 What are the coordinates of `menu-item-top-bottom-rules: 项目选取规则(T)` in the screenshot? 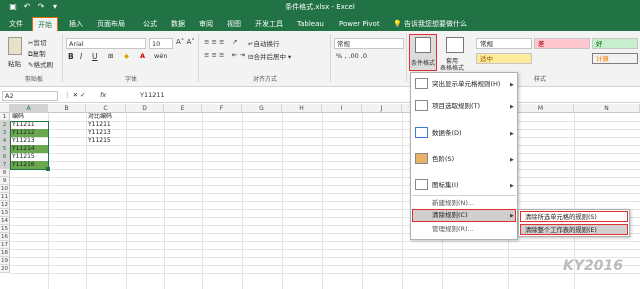 It's located at (464, 106).